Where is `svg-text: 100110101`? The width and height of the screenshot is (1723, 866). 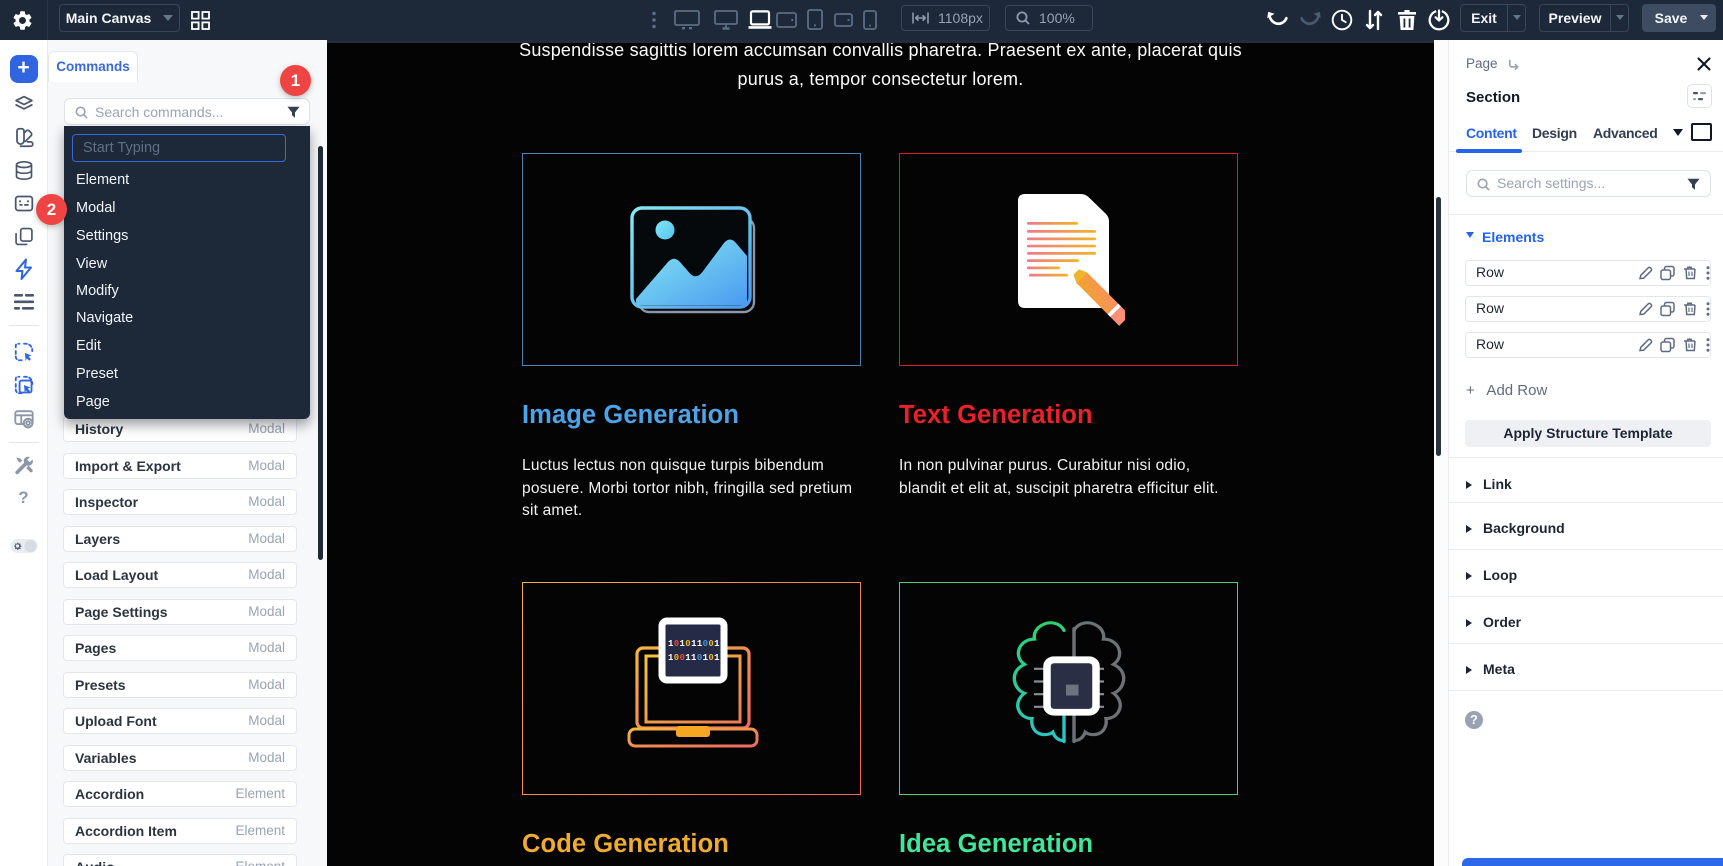
svg-text: 100110101 is located at coordinates (694, 658).